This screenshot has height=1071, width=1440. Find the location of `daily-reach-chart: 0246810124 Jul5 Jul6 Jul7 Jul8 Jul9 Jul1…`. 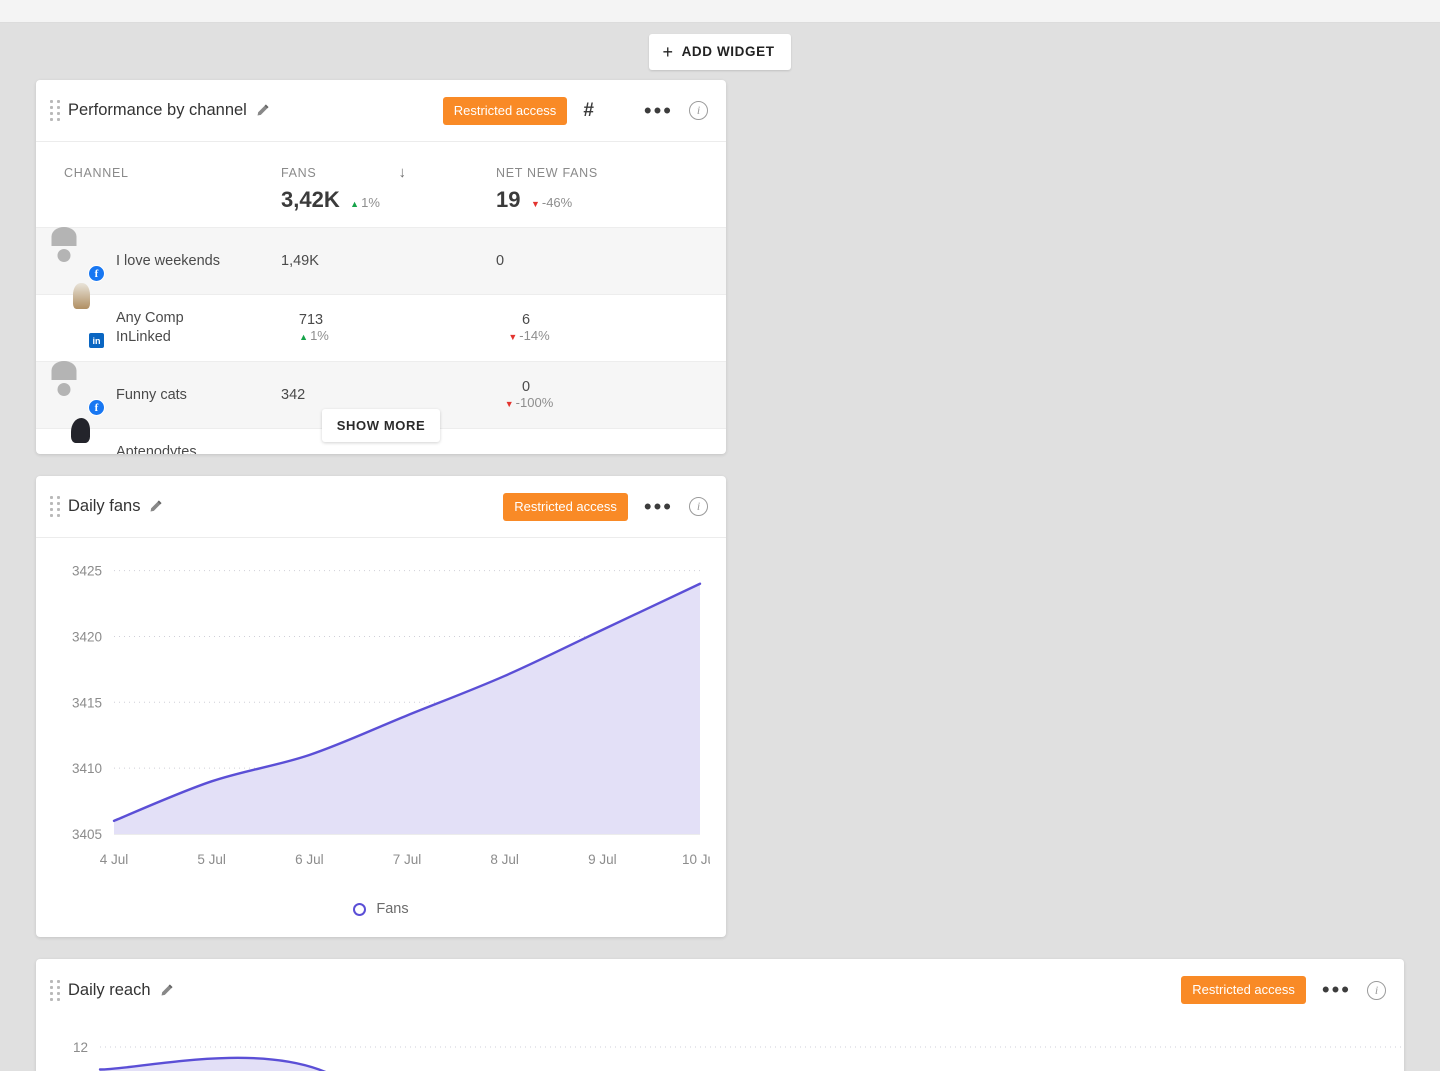

daily-reach-chart: 0246810124 Jul5 Jul6 Jul7 Jul8 Jul9 Jul1… is located at coordinates (720, 1046).